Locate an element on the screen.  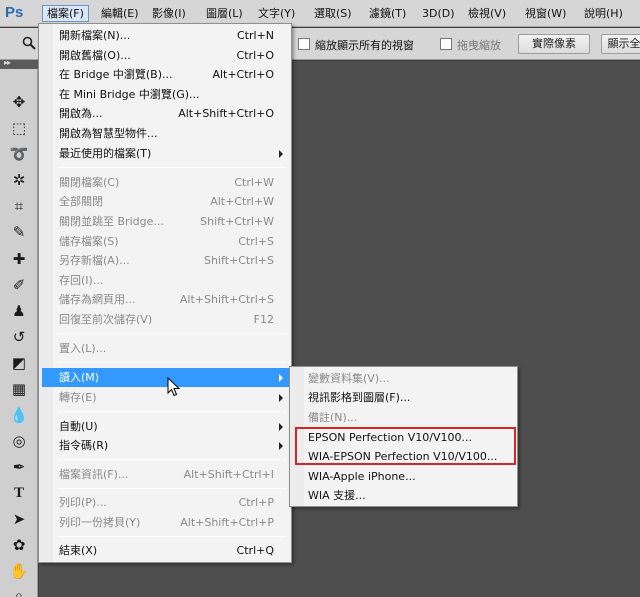
dodge-tool-icon: ◎ is located at coordinates (19, 441).